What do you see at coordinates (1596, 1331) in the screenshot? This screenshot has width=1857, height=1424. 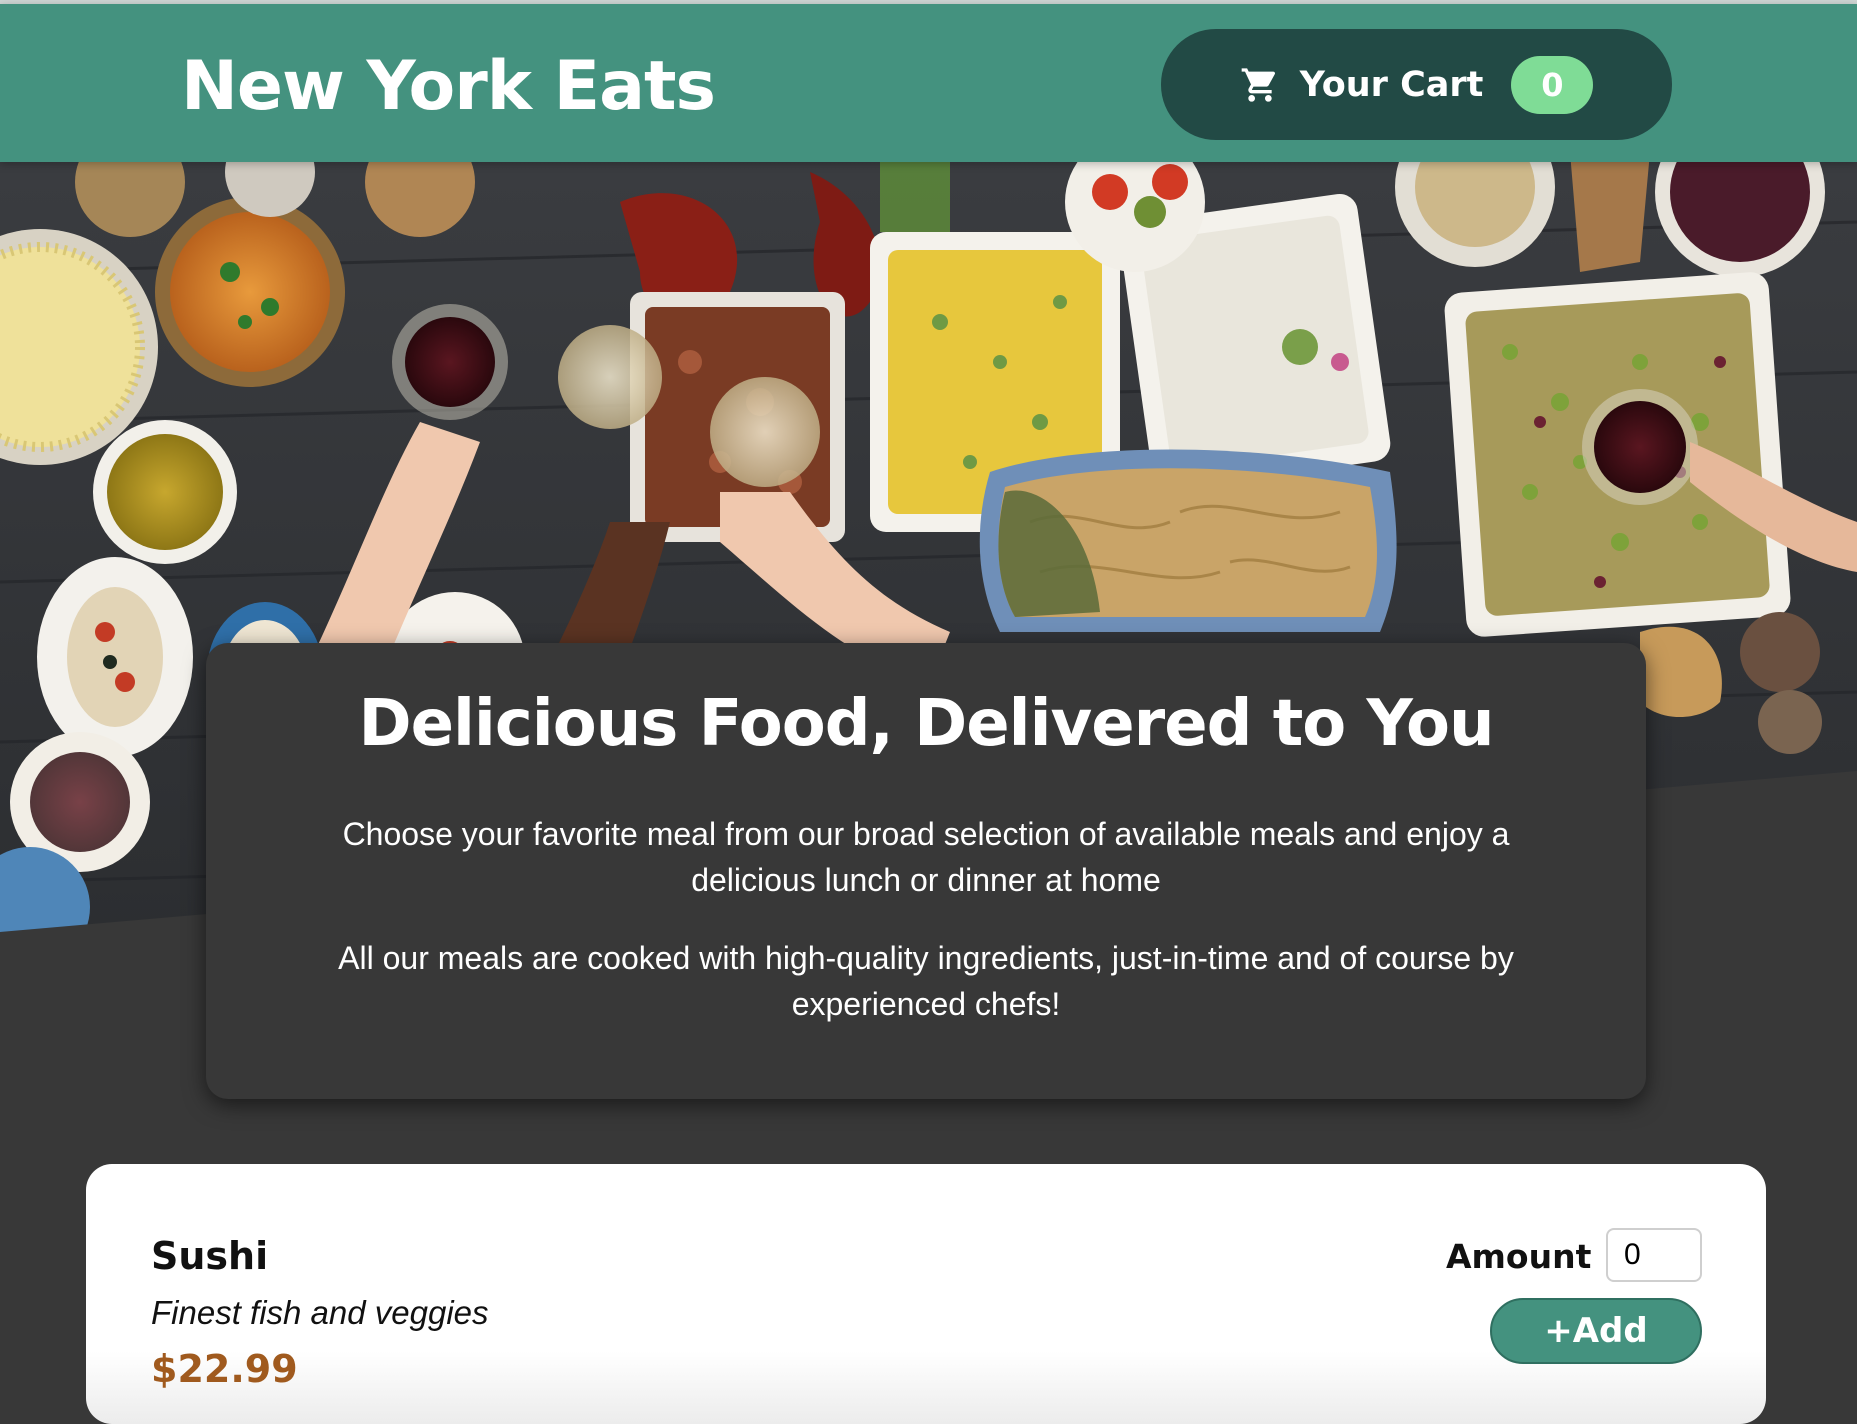 I see `add-to-cart-button: +Add` at bounding box center [1596, 1331].